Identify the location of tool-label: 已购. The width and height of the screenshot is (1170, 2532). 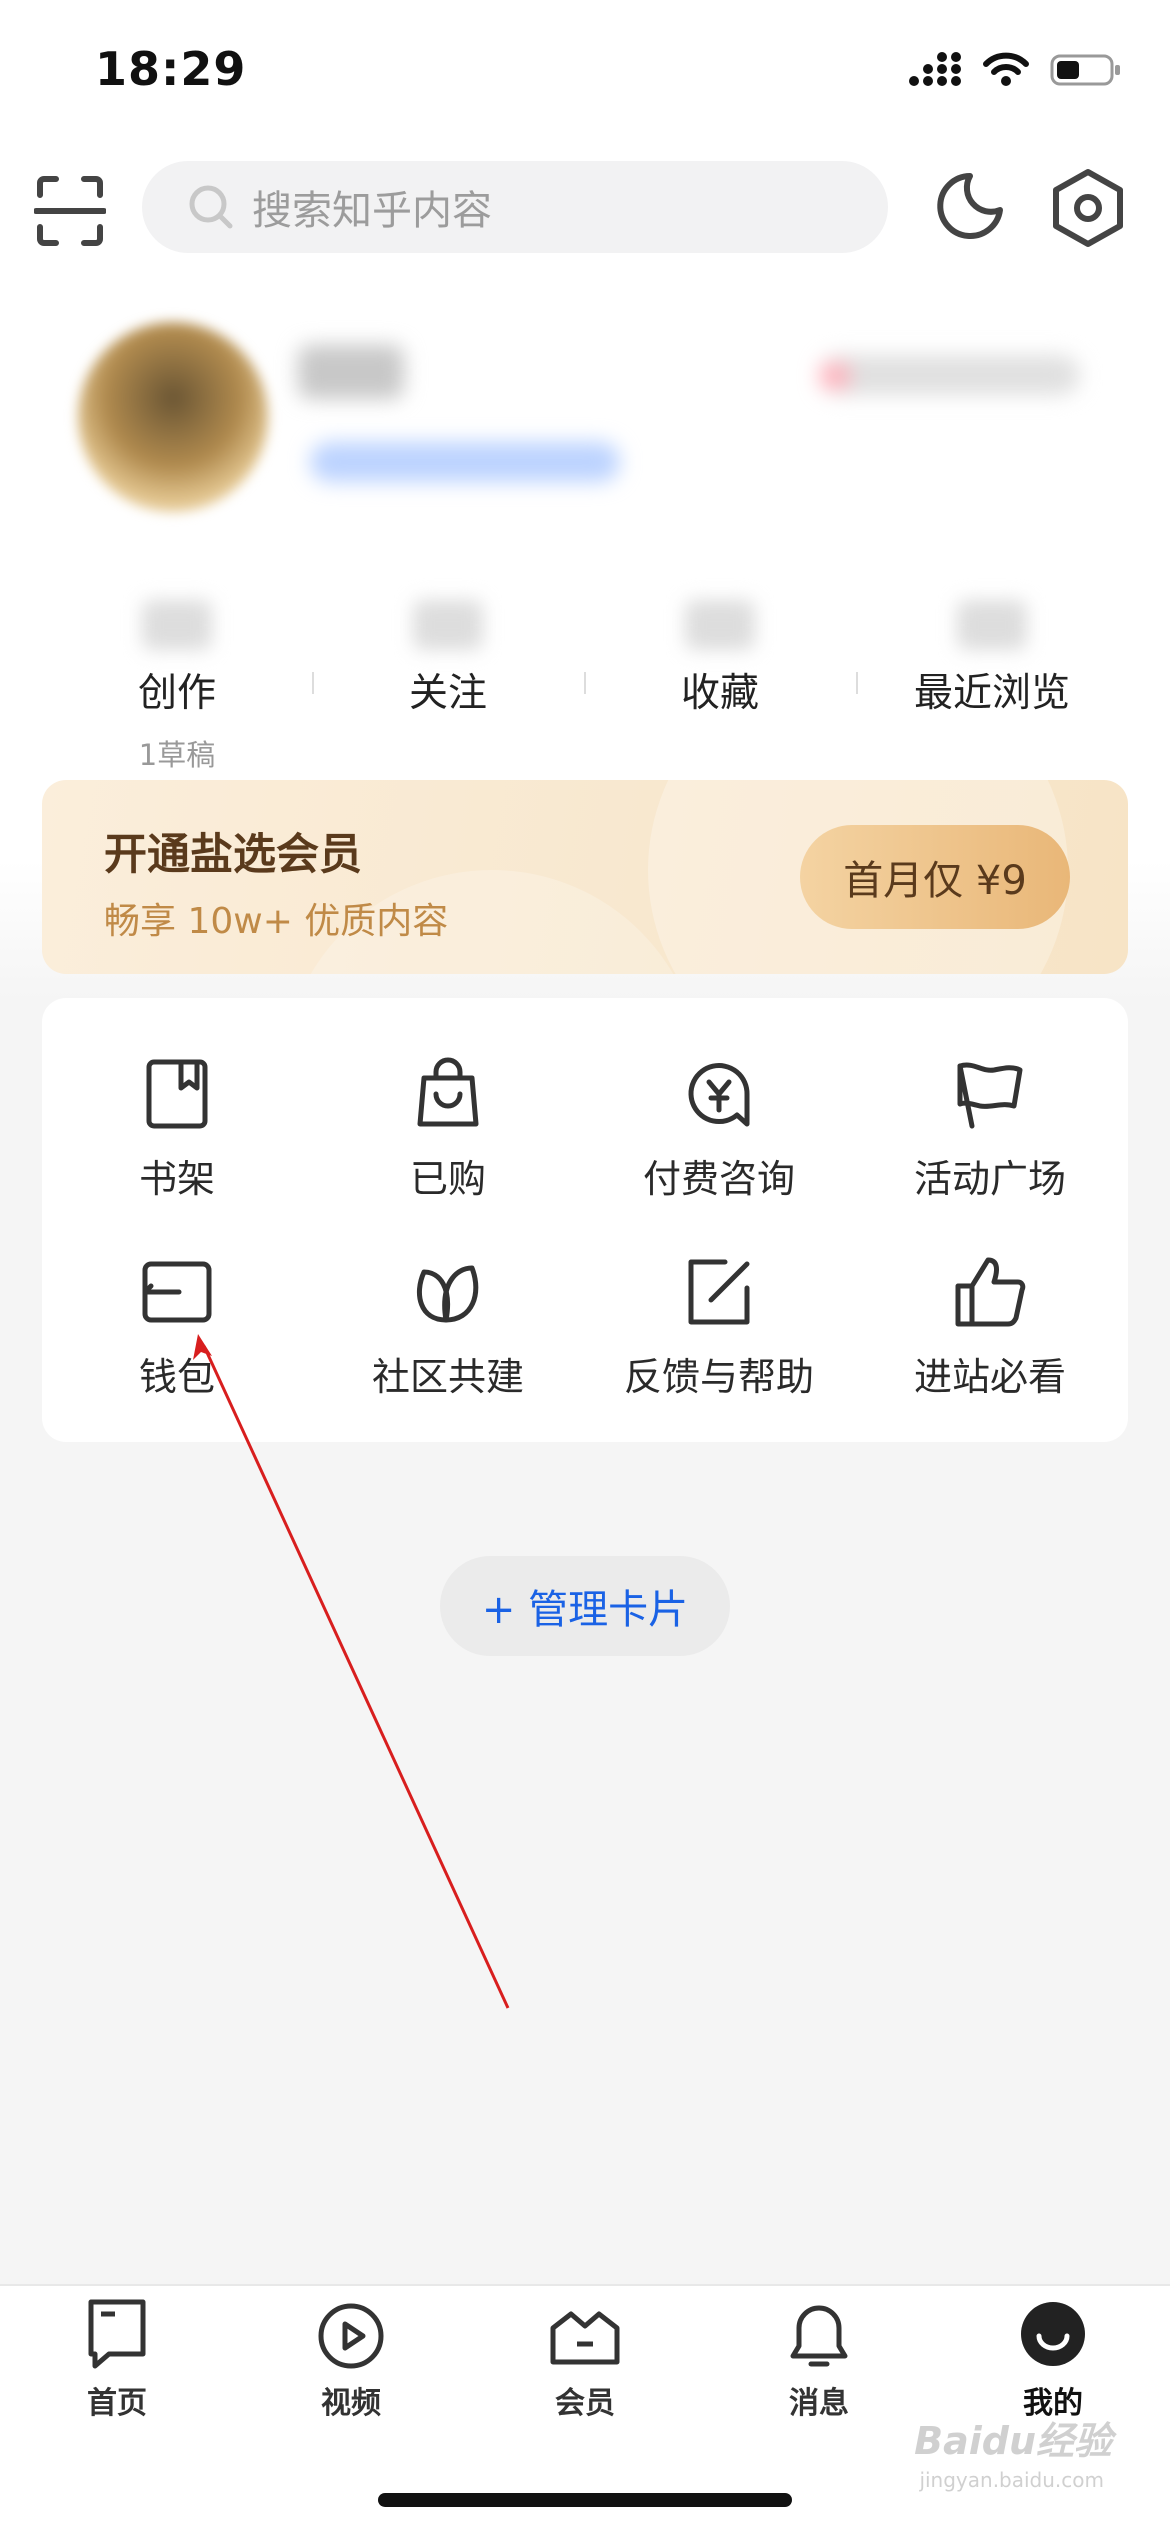
(447, 1179).